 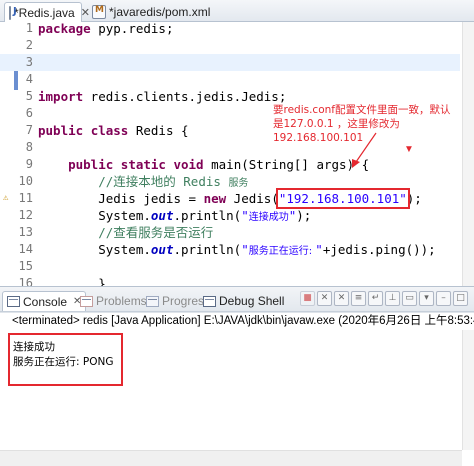 What do you see at coordinates (443, 298) in the screenshot?
I see `minimize-icon: –` at bounding box center [443, 298].